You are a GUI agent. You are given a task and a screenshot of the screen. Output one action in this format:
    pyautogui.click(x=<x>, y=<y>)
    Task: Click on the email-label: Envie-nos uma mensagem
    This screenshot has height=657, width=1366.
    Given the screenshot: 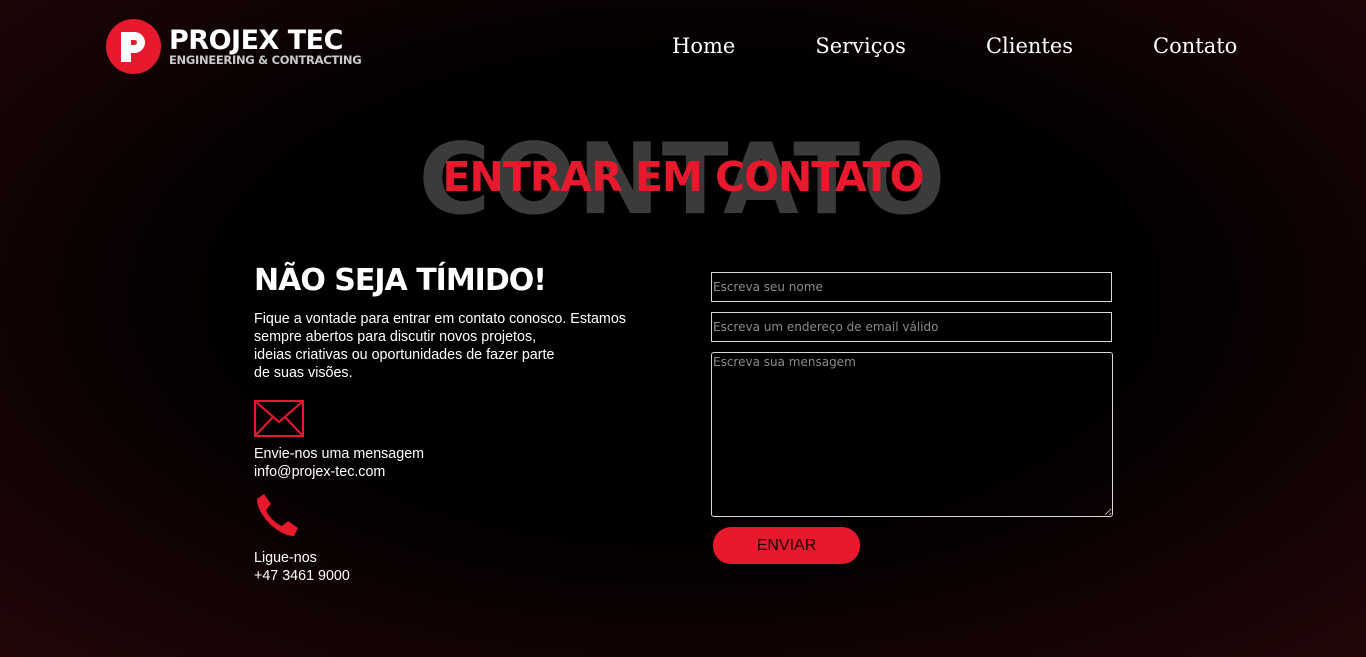 What is the action you would take?
    pyautogui.click(x=339, y=454)
    